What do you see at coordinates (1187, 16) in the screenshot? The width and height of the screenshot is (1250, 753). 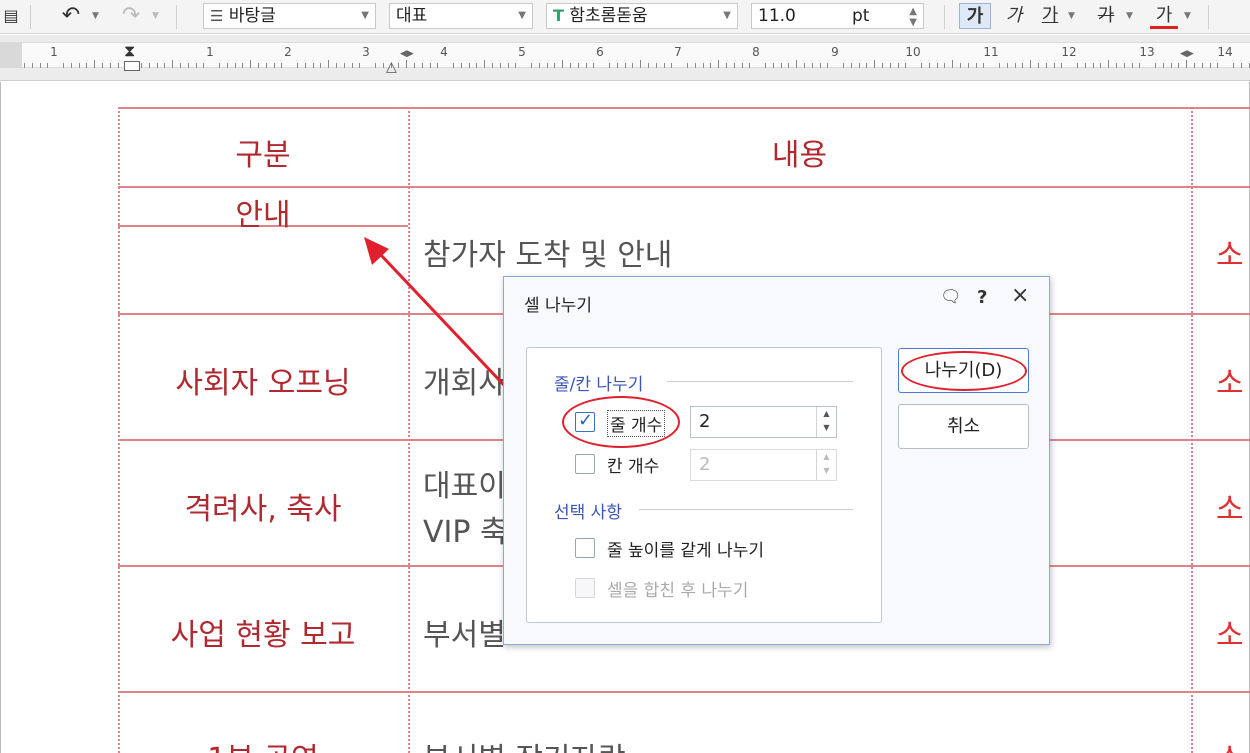 I see `font-color-dropdown-icon: ▼` at bounding box center [1187, 16].